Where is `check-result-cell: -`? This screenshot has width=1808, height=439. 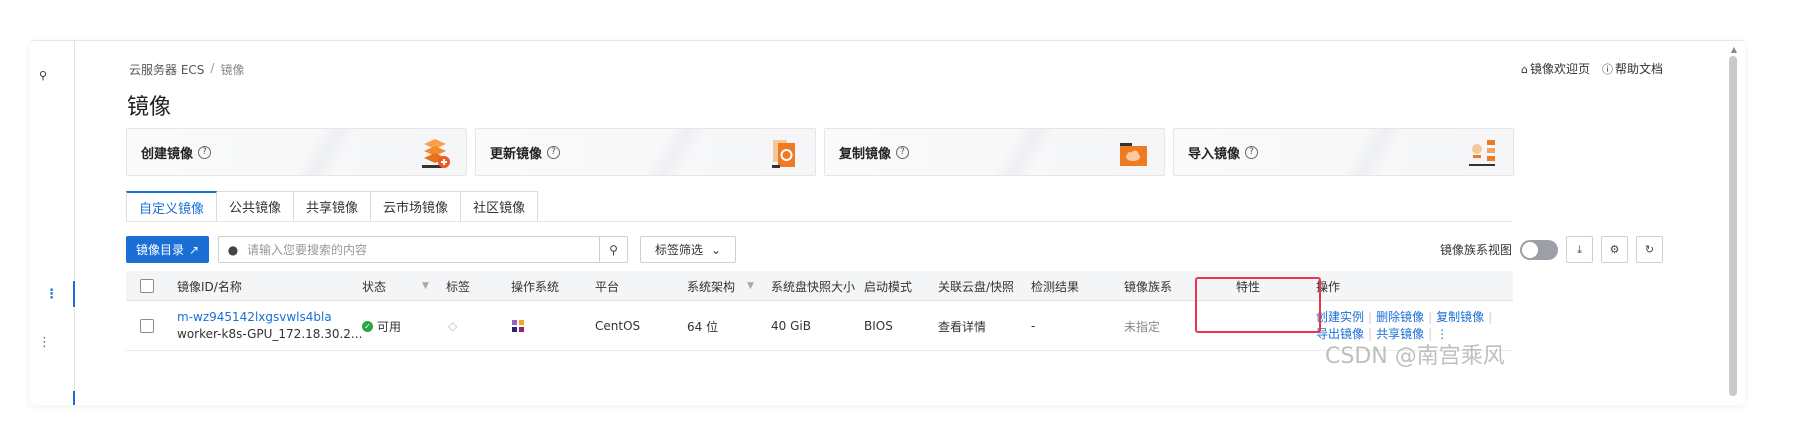 check-result-cell: - is located at coordinates (1033, 326).